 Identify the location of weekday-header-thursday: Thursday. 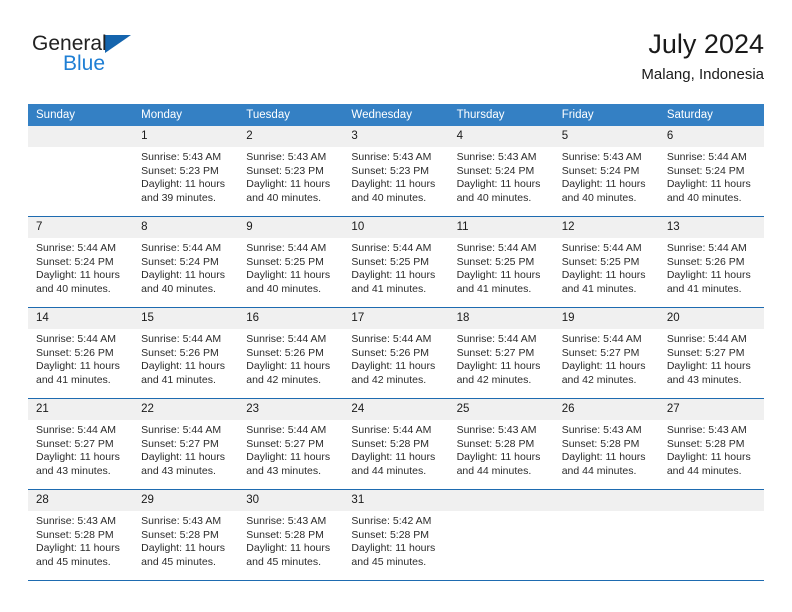
(501, 115).